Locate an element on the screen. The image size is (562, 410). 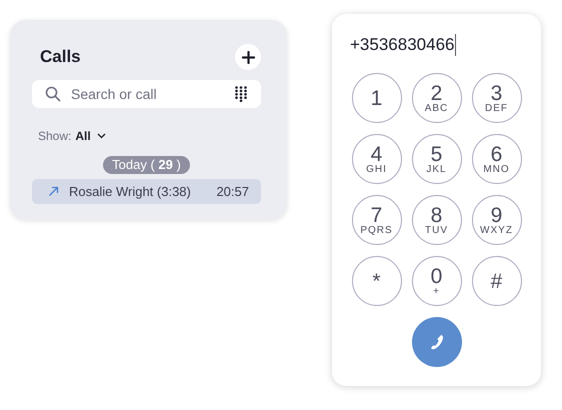
dial-key: 2 ABC is located at coordinates (437, 98).